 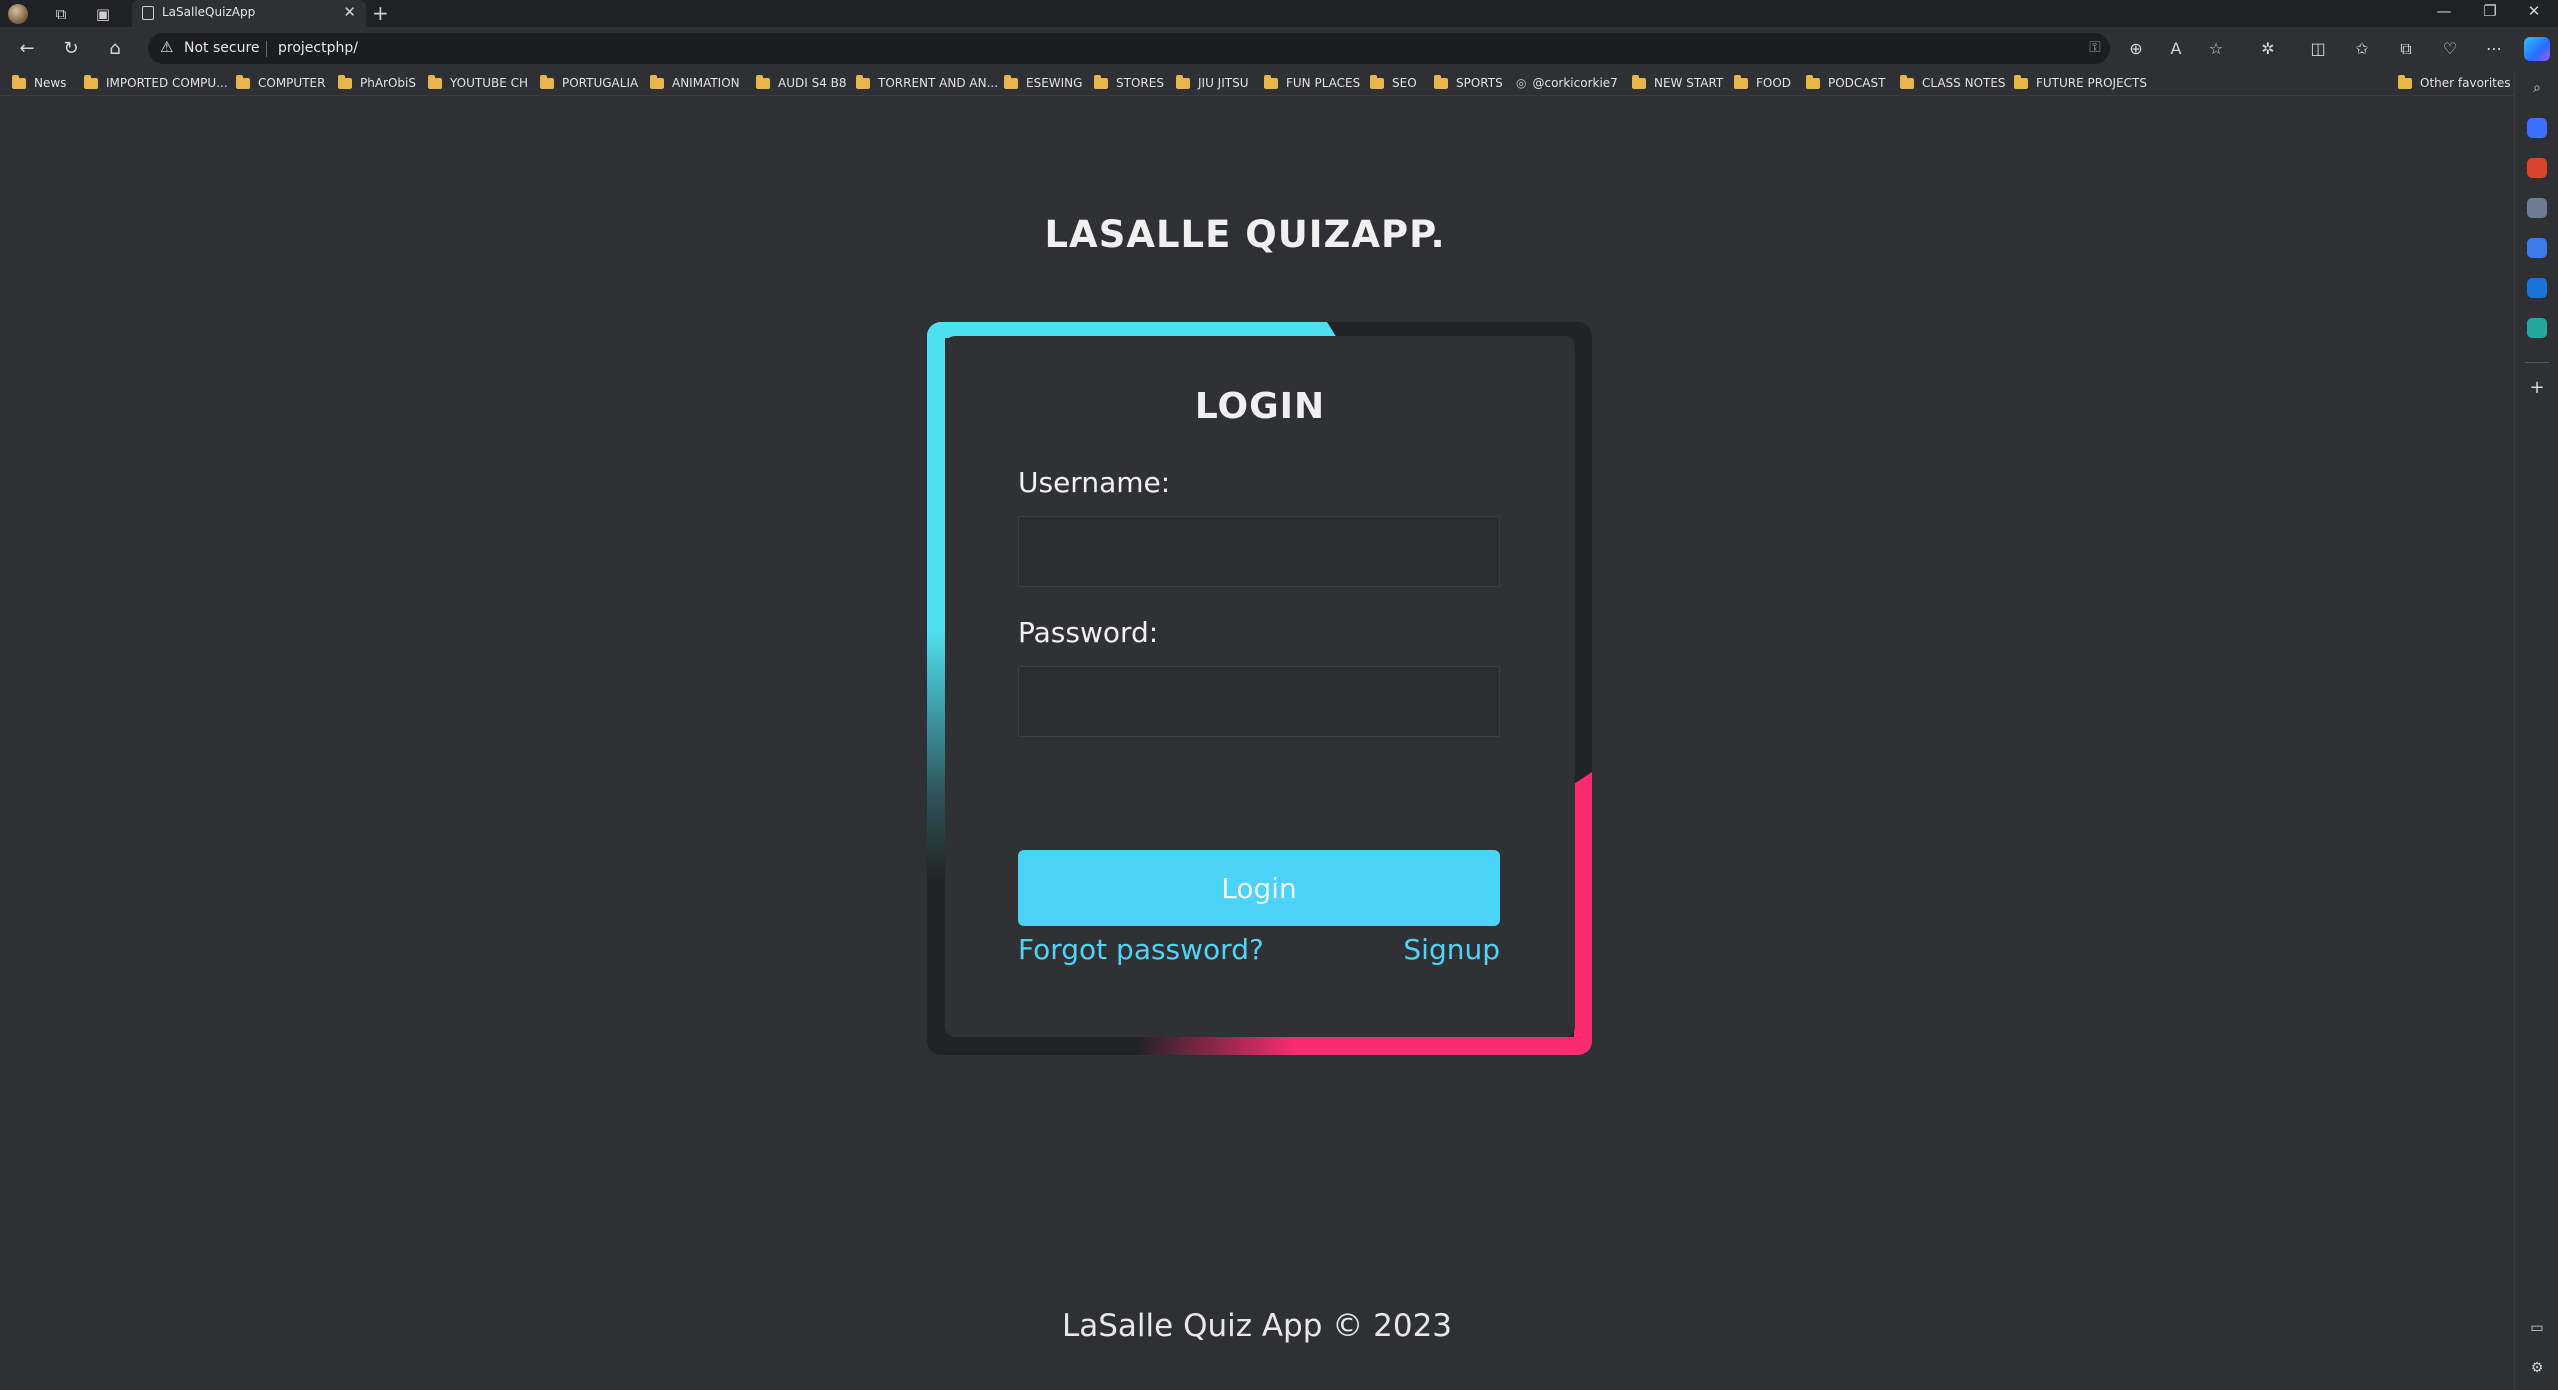 I want to click on bookmark-folder: ESEWING, so click(x=1043, y=82).